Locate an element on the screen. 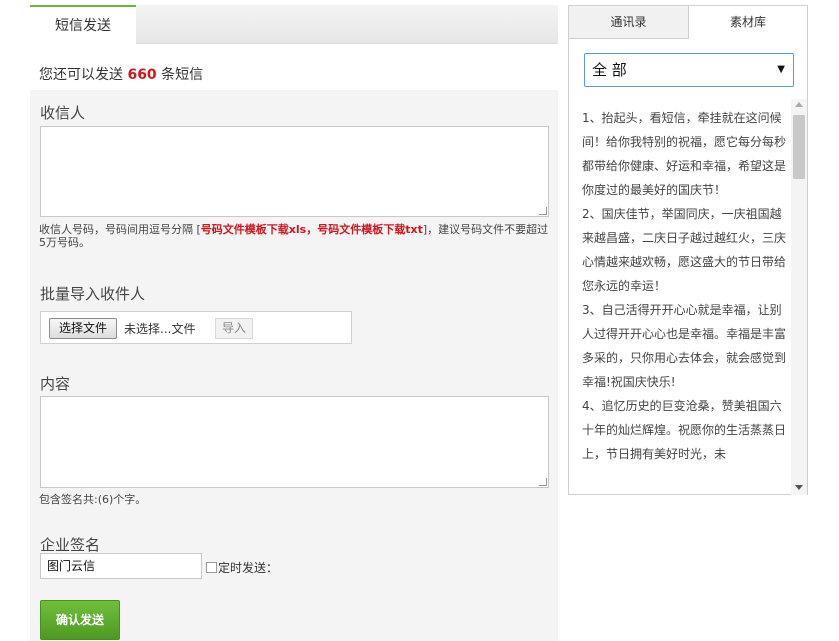  import-button: 导入 is located at coordinates (234, 328).